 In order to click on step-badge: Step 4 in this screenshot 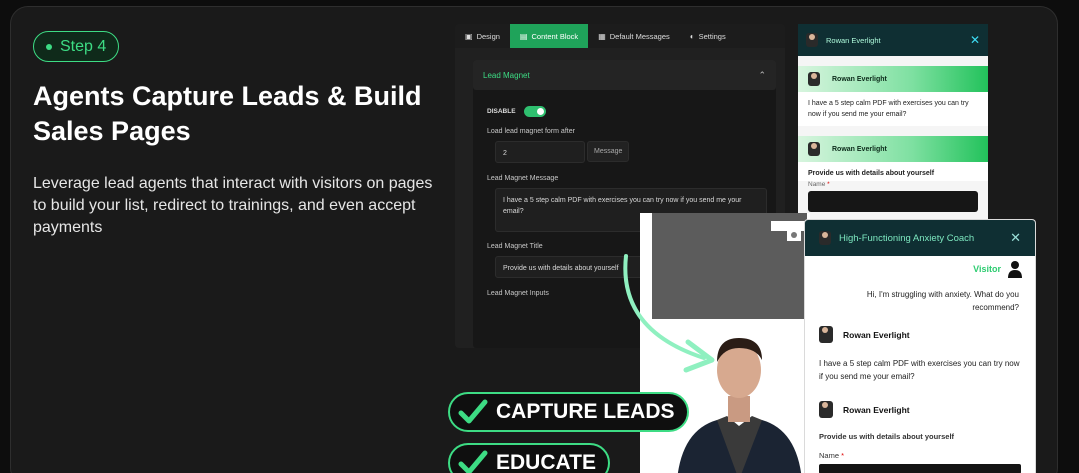, I will do `click(76, 46)`.